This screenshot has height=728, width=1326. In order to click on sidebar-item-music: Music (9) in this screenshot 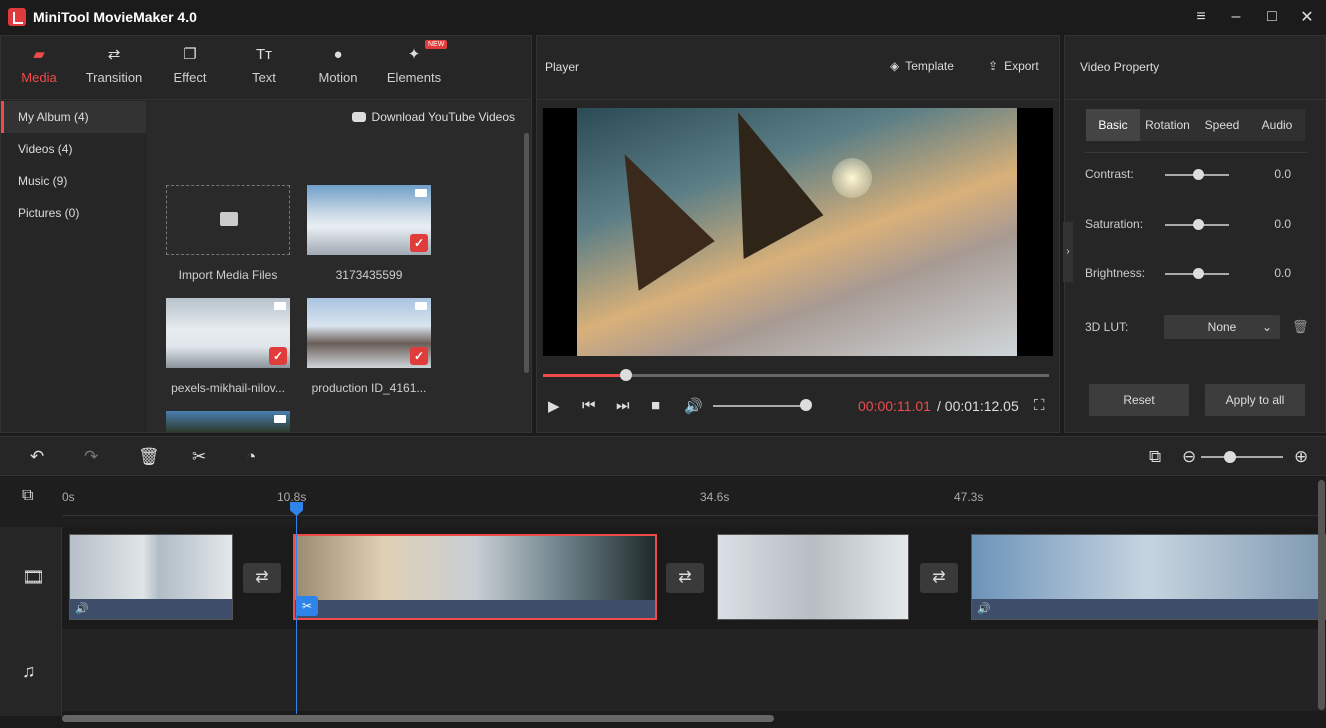, I will do `click(73, 181)`.